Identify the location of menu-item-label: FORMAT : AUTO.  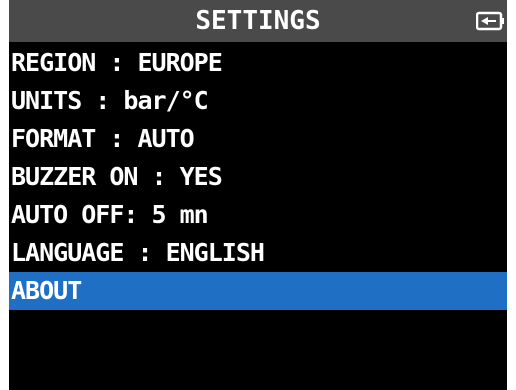
(103, 138).